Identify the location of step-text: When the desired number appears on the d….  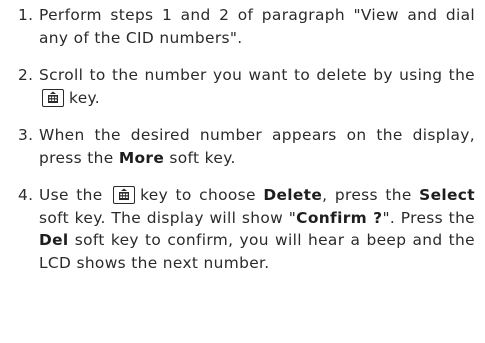
(257, 146).